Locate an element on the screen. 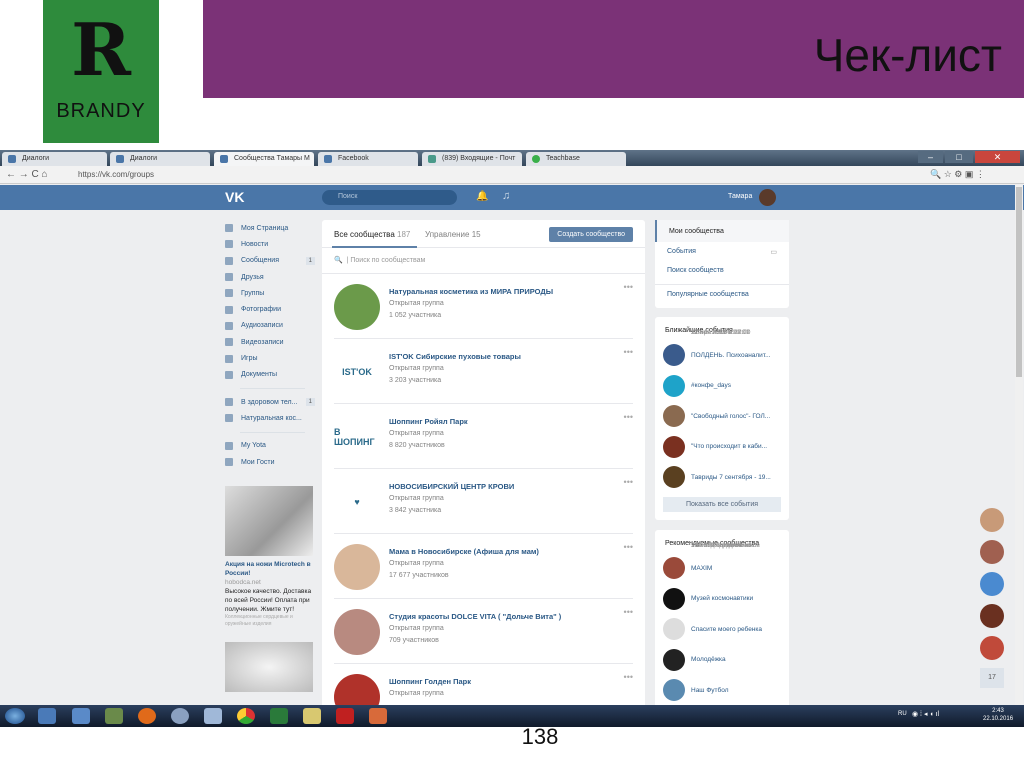 Image resolution: width=1024 pixels, height=768 pixels. browser-tab-active: Сообщества Тамары М is located at coordinates (264, 159).